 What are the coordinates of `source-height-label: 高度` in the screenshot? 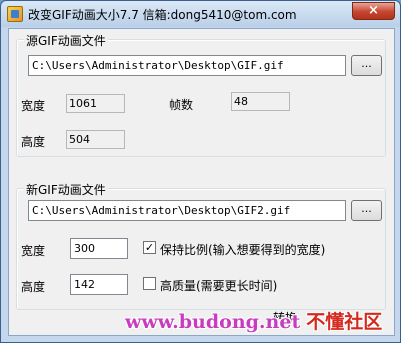 It's located at (33, 142).